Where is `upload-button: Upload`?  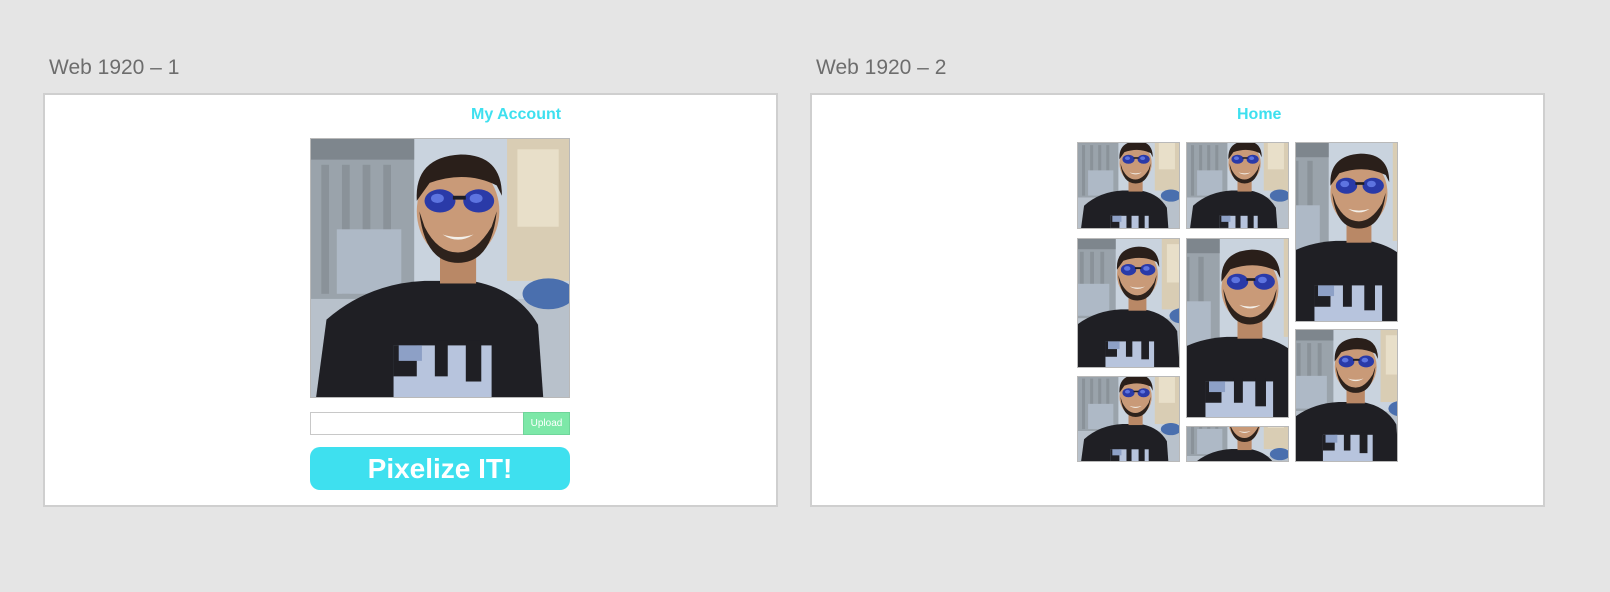 upload-button: Upload is located at coordinates (546, 423).